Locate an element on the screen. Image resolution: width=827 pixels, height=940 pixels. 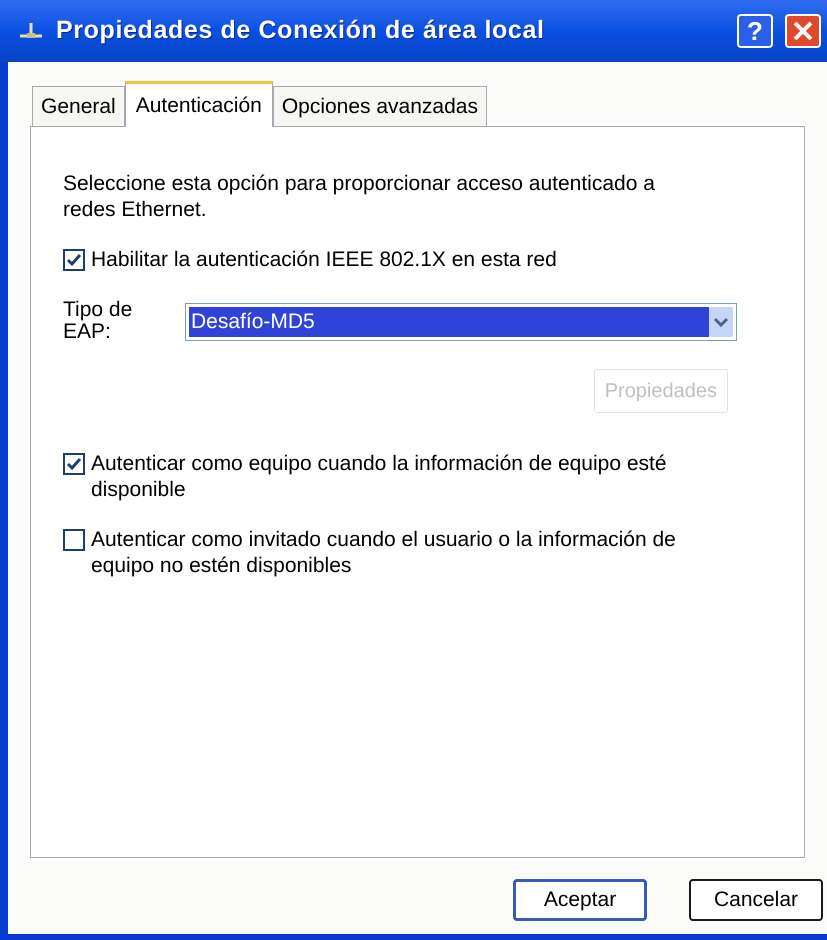
eap-type-dropdown: Desafío-MD5 is located at coordinates (461, 322).